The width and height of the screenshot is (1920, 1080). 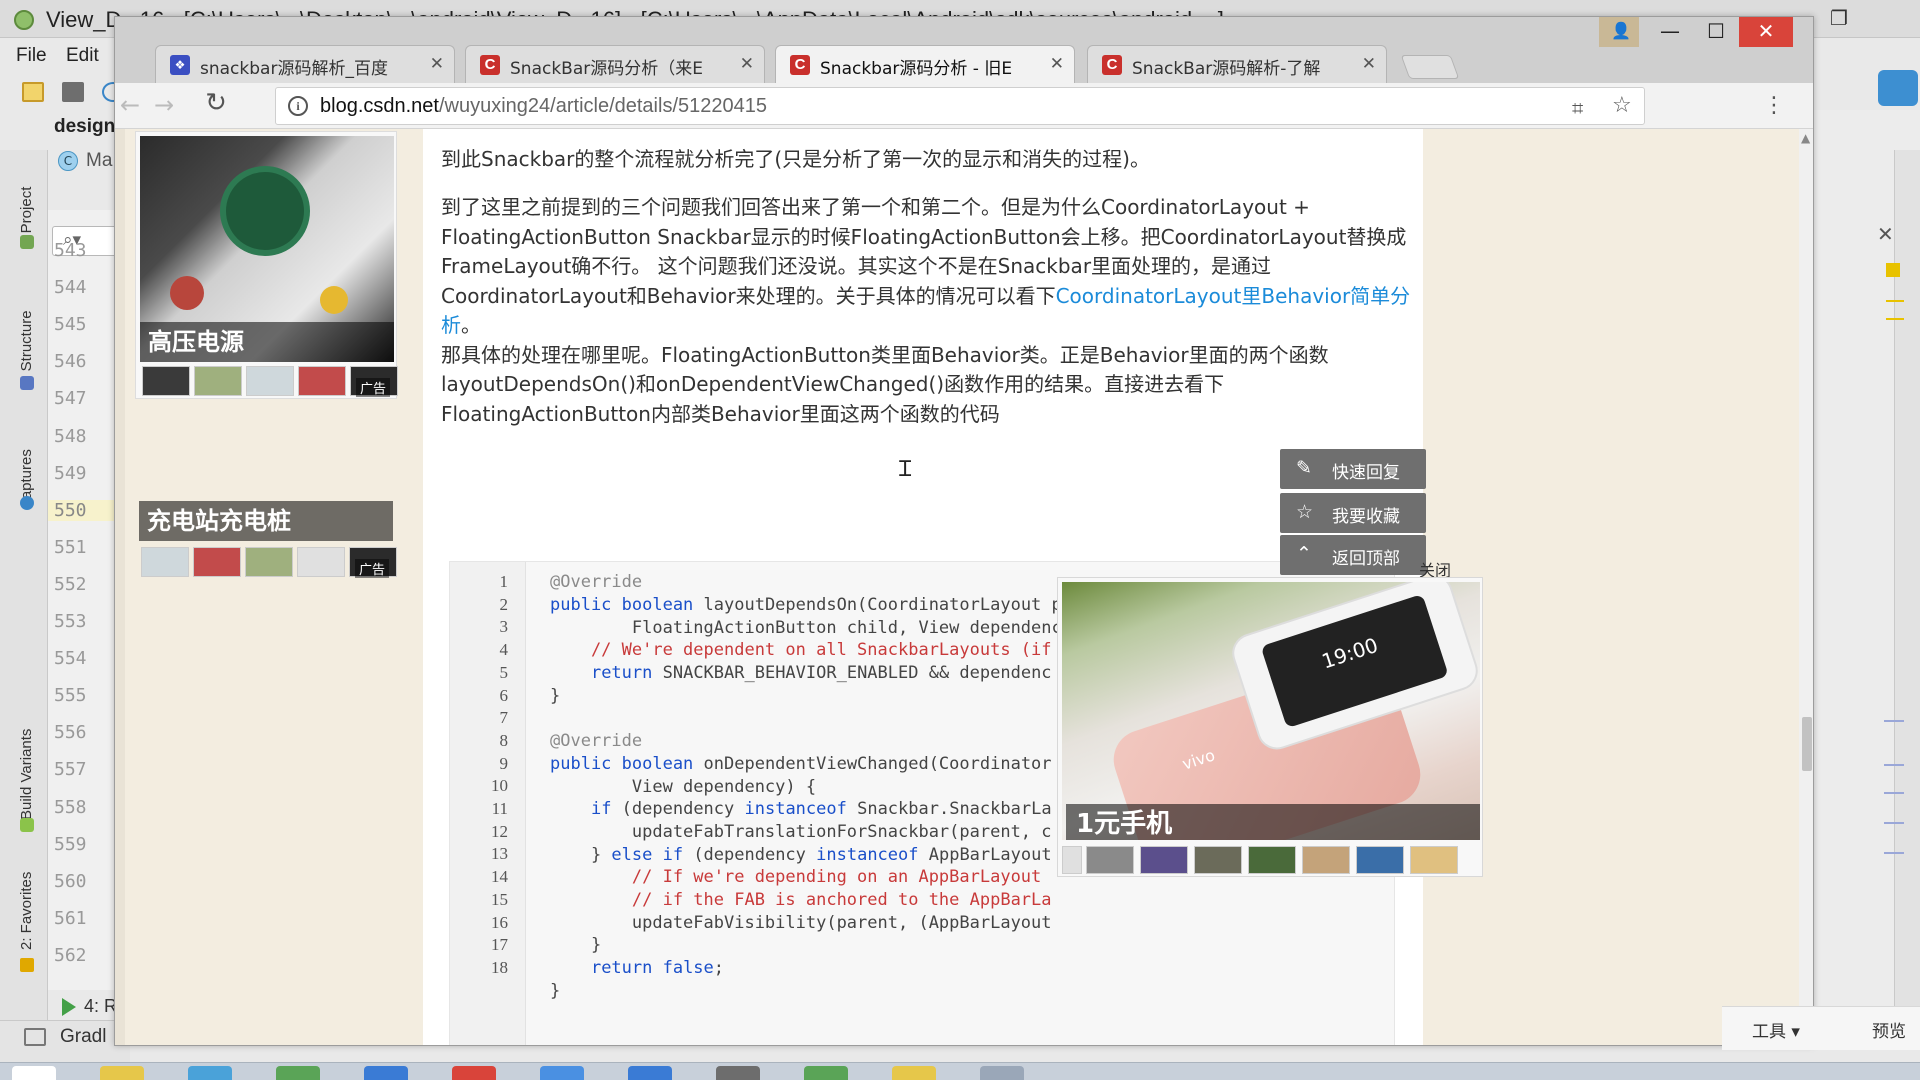 I want to click on tab-snackbar-source: C SnackBar源码解析-了解 ✕, so click(x=1237, y=64).